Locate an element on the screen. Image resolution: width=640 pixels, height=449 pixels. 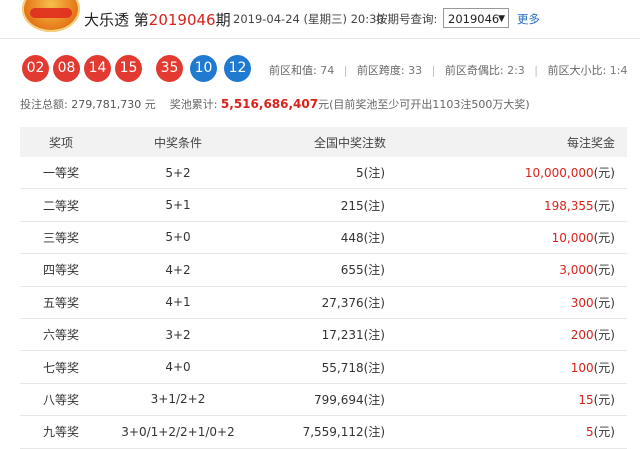
header-count: 全国中奖注数 is located at coordinates (320, 142).